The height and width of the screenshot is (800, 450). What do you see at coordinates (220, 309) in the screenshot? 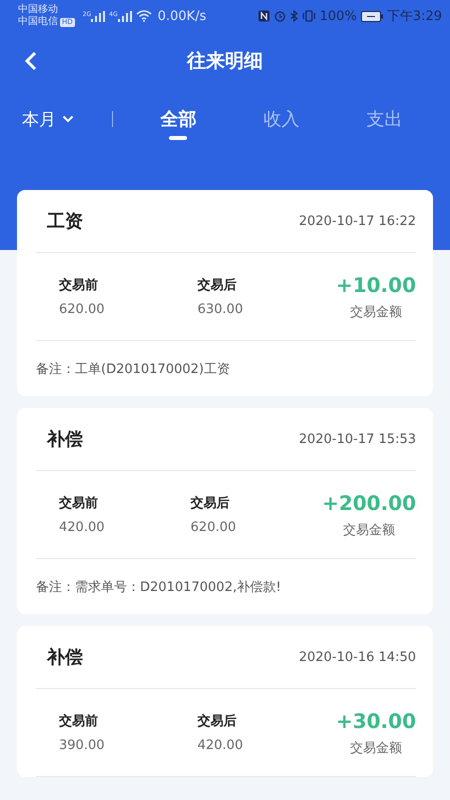
I see `field-value: 630.00` at bounding box center [220, 309].